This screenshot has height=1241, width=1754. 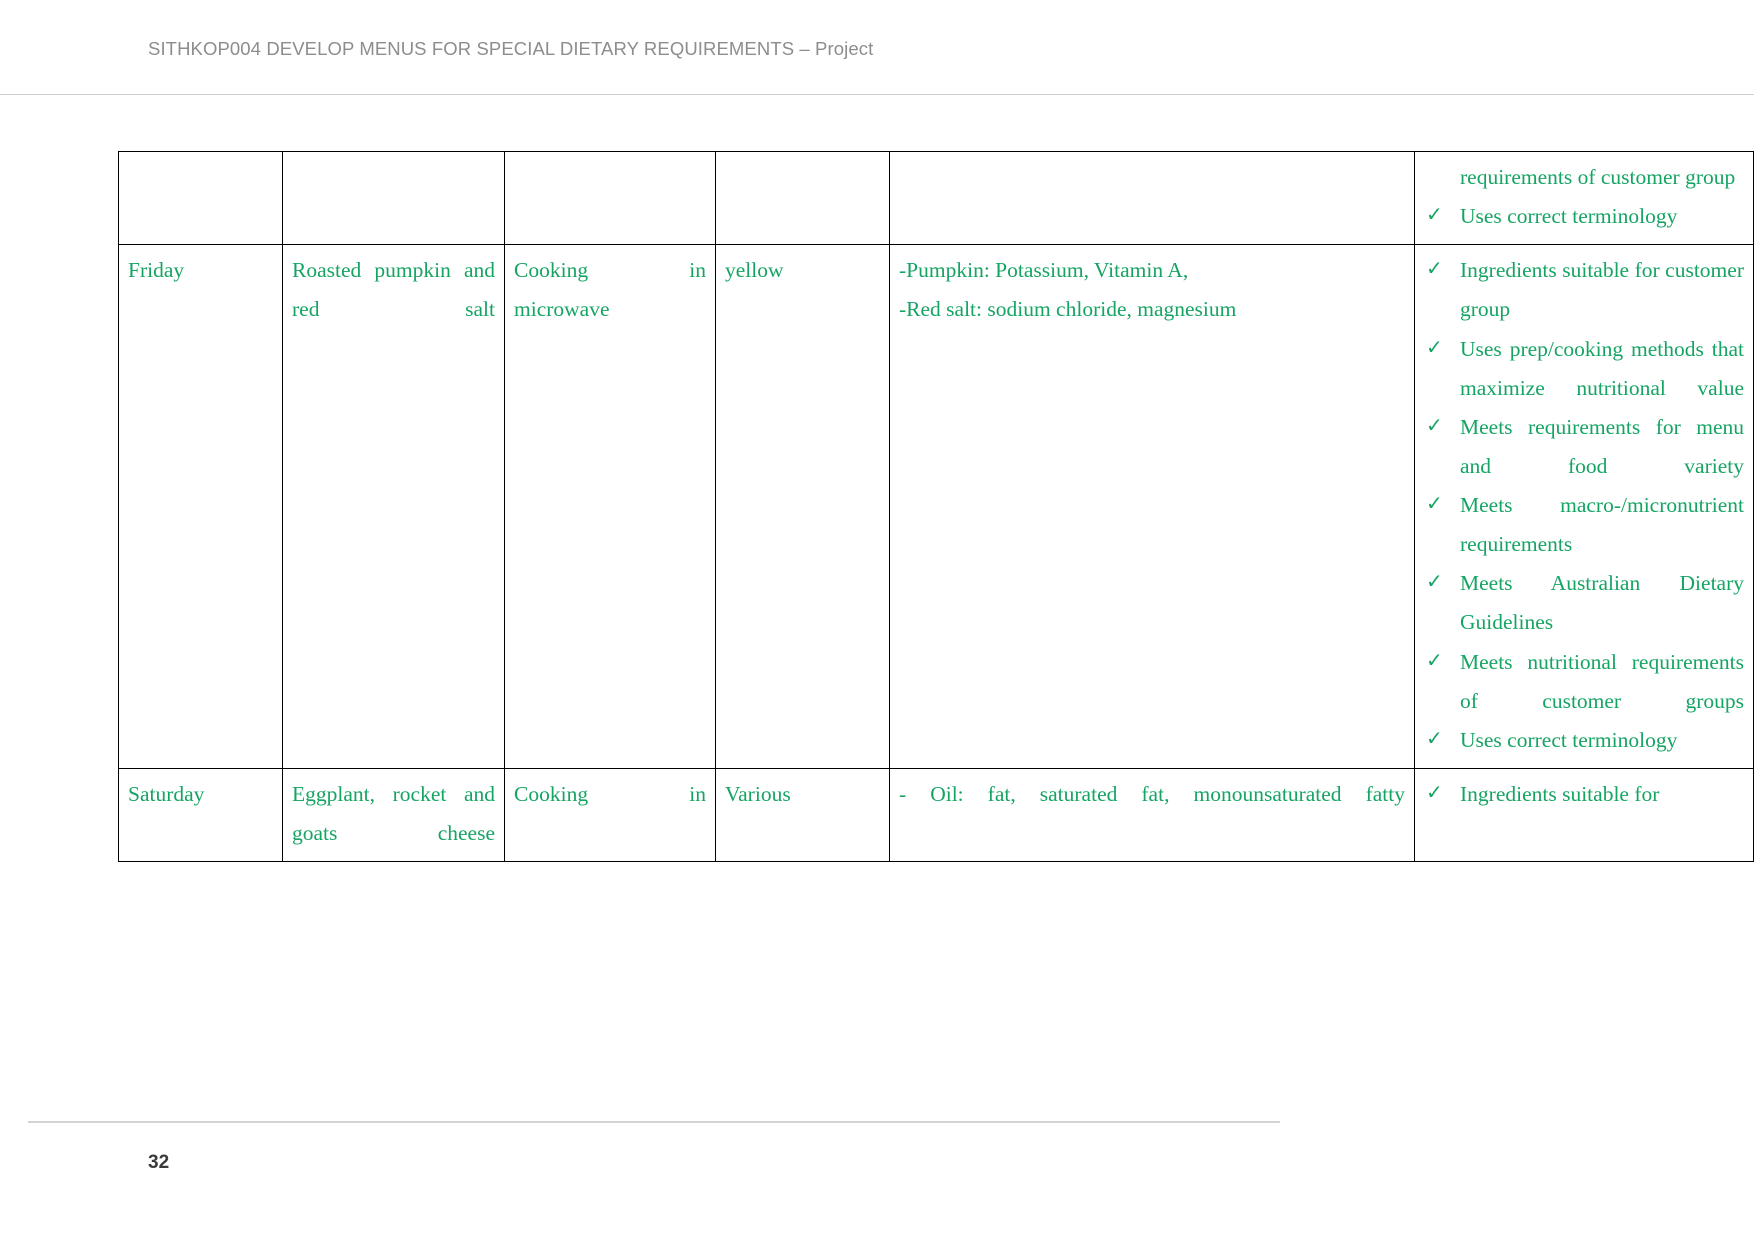 What do you see at coordinates (1584, 815) in the screenshot?
I see `cell-checklist: ✓ Ingredients suitable for` at bounding box center [1584, 815].